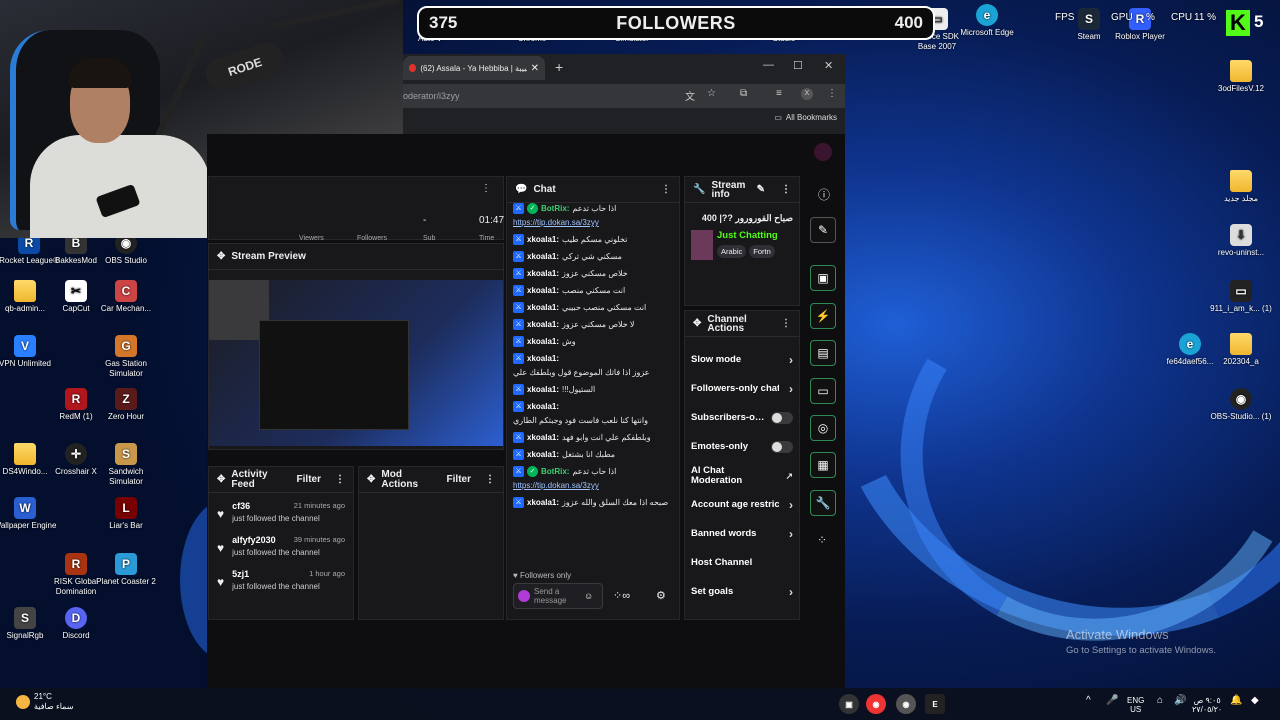 The image size is (1280, 720). Describe the element at coordinates (824, 194) in the screenshot. I see `info-icon: ⓘ` at that location.